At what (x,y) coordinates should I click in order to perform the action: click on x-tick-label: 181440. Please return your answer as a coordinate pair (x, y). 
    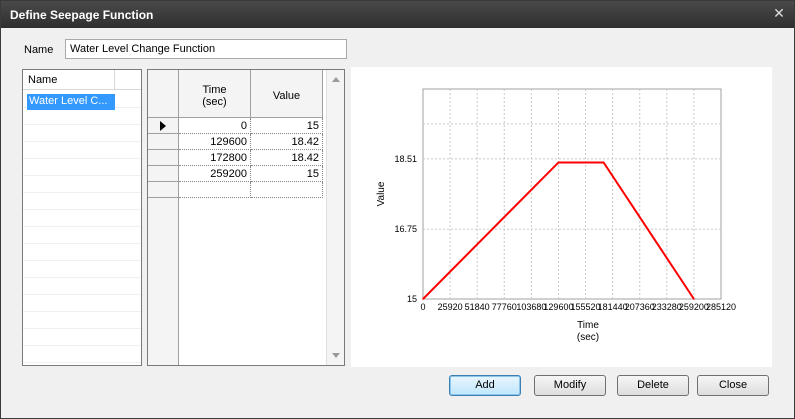
    Looking at the image, I should click on (613, 307).